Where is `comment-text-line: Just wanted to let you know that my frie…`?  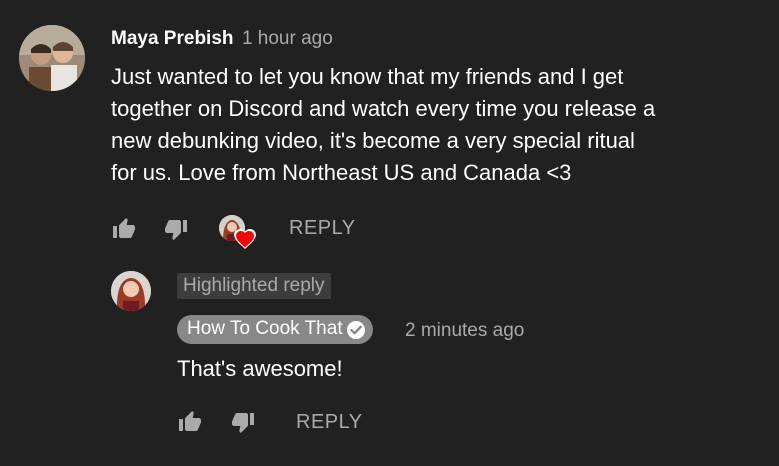
comment-text-line: Just wanted to let you know that my frie… is located at coordinates (367, 76).